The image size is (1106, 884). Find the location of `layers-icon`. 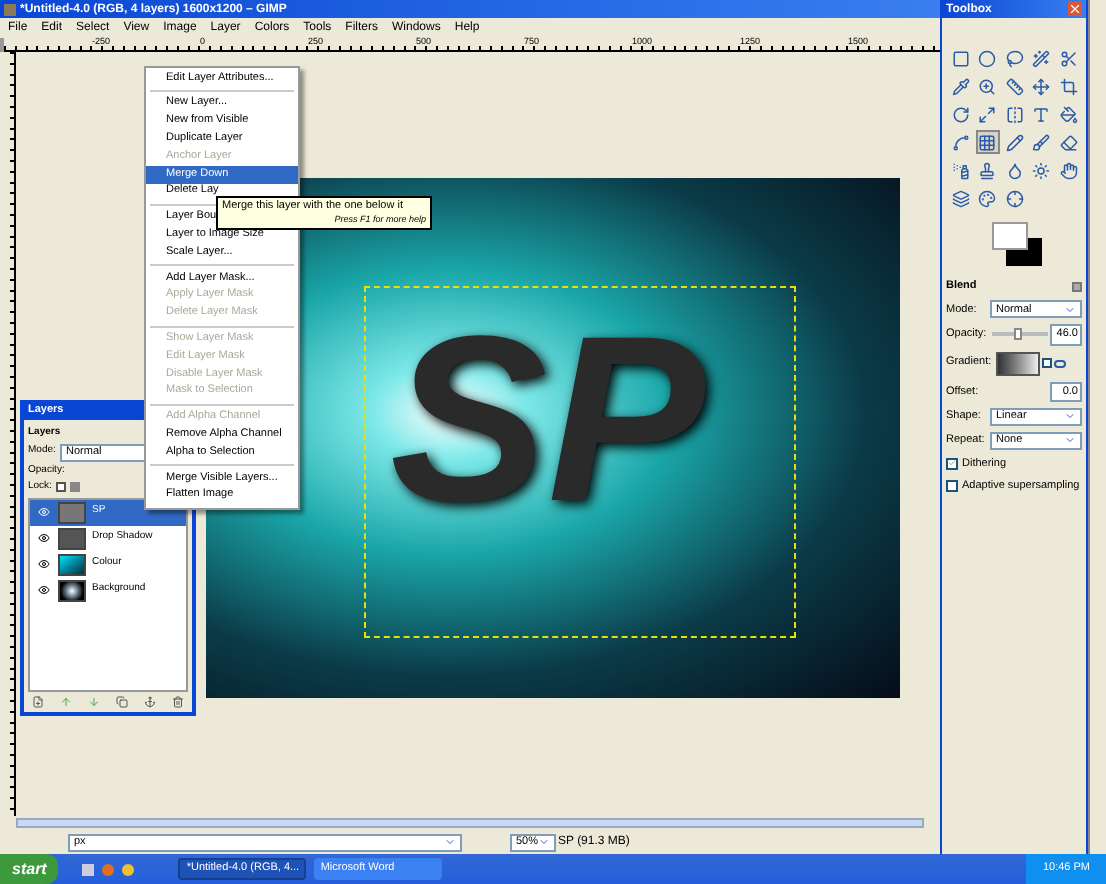

layers-icon is located at coordinates (960, 198).